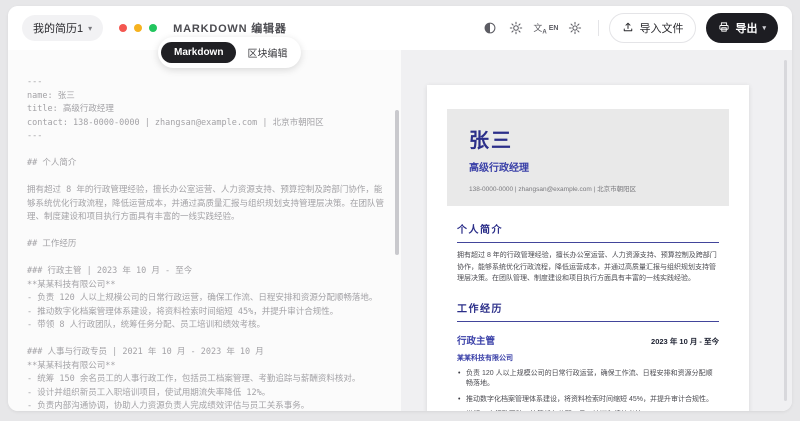 The image size is (800, 421). I want to click on green-dot-icon, so click(153, 28).